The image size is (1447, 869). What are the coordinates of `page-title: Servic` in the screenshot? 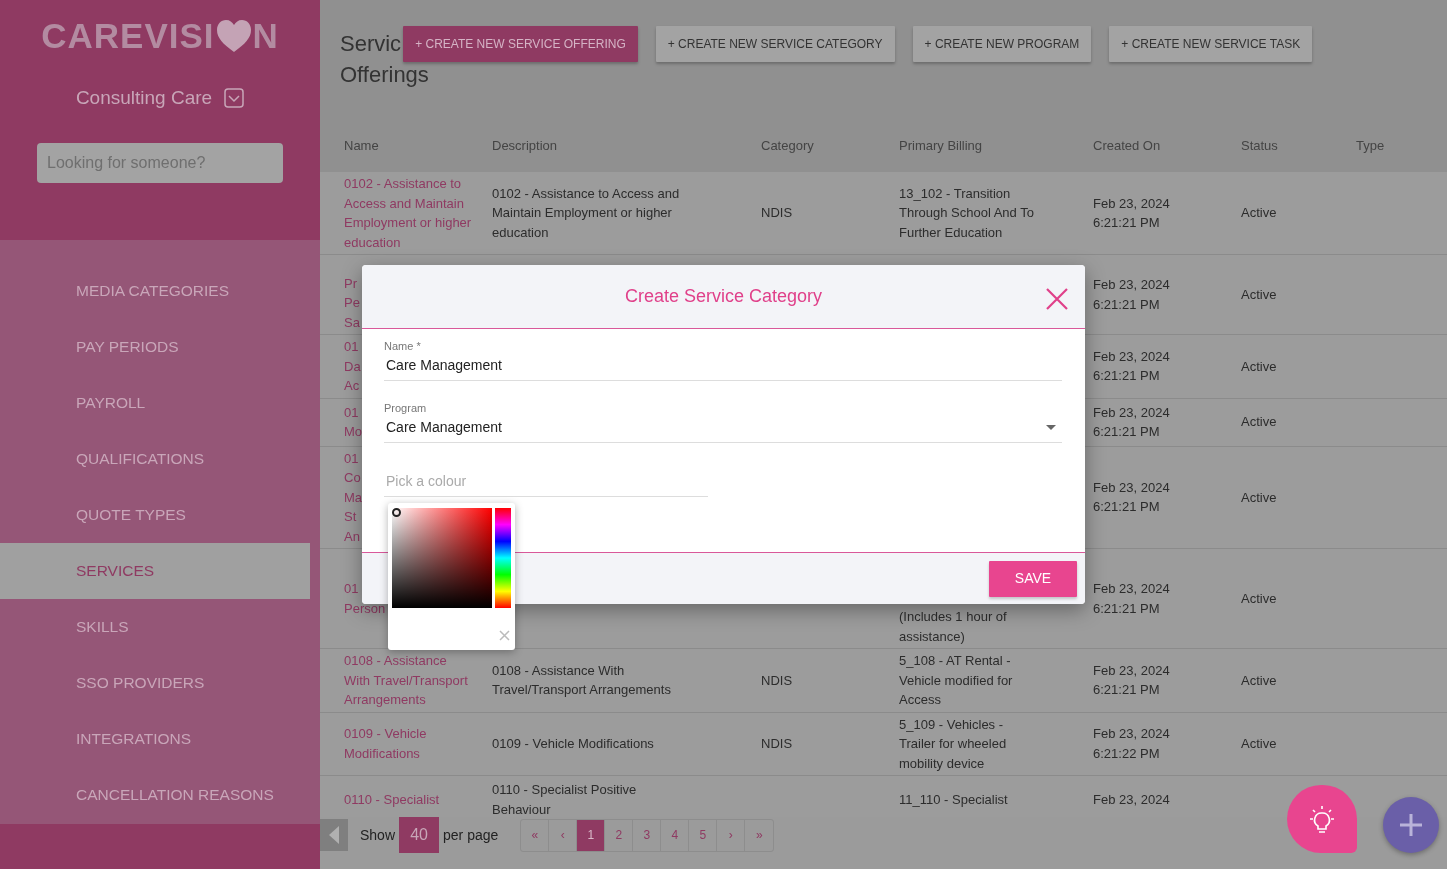 It's located at (371, 44).